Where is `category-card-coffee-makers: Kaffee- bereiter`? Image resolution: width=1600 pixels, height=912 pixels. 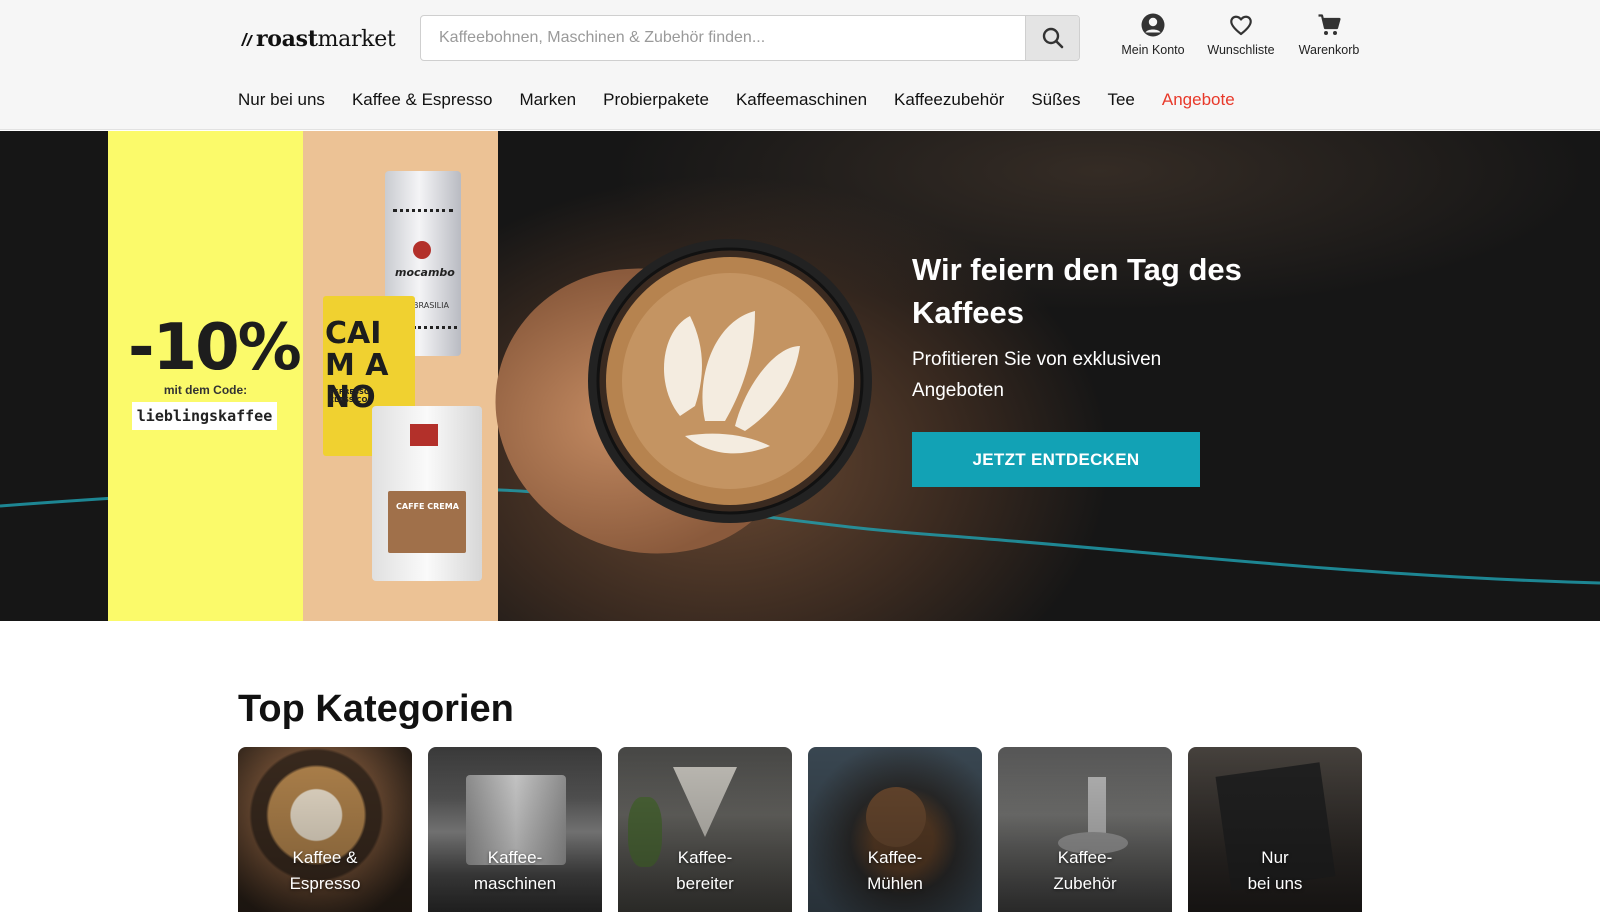 category-card-coffee-makers: Kaffee- bereiter is located at coordinates (705, 829).